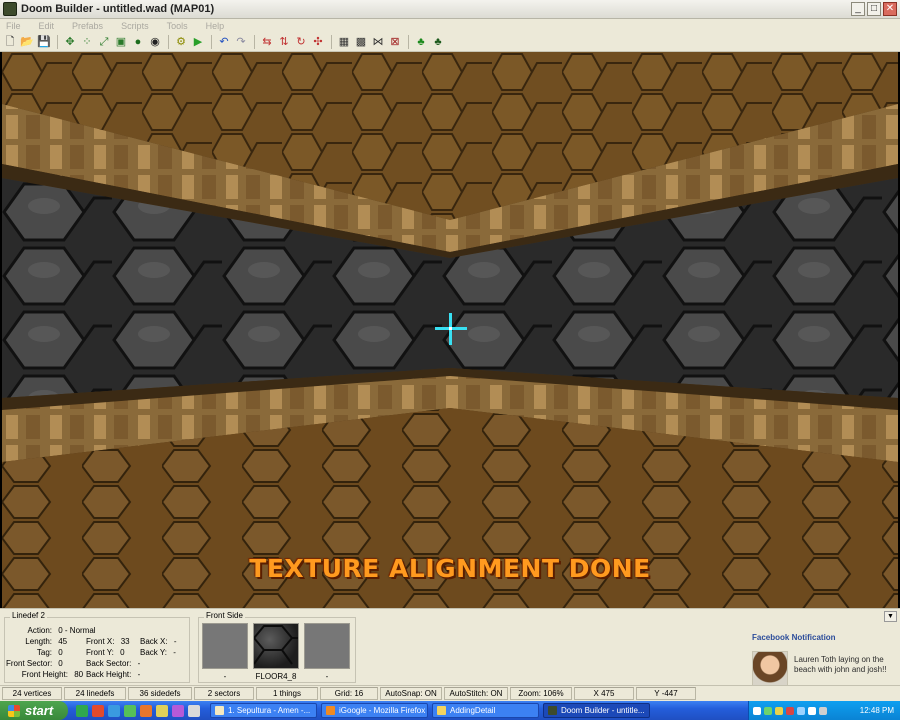 The image size is (900, 720). What do you see at coordinates (287, 693) in the screenshot?
I see `status-things: 1 things` at bounding box center [287, 693].